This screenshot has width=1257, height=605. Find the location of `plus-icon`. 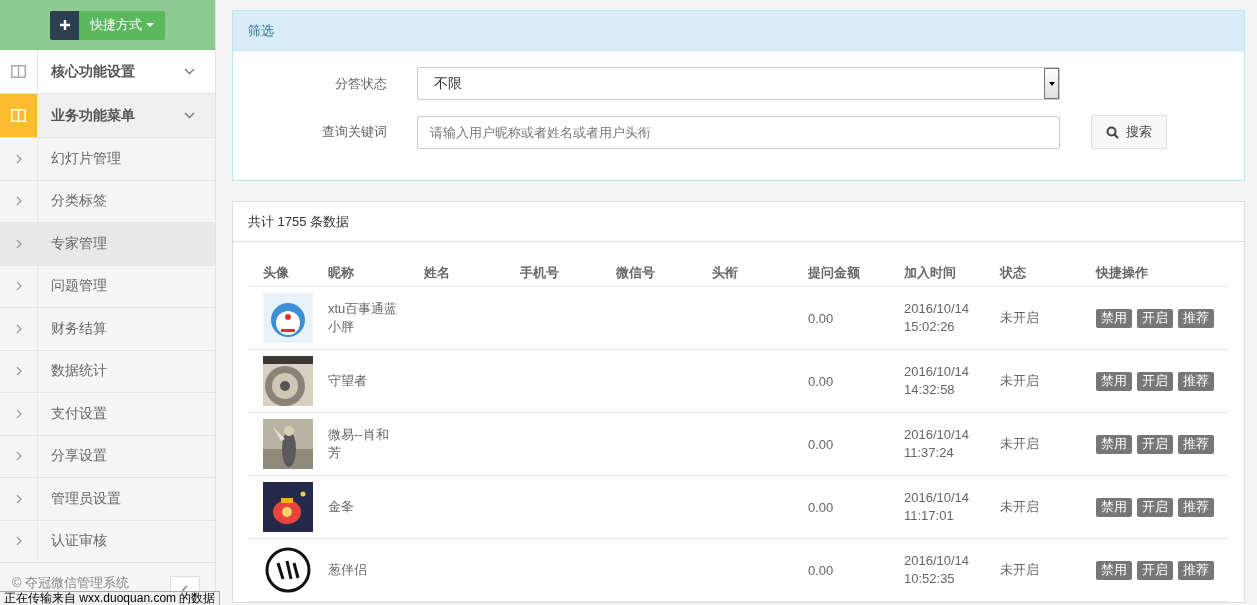

plus-icon is located at coordinates (64, 25).